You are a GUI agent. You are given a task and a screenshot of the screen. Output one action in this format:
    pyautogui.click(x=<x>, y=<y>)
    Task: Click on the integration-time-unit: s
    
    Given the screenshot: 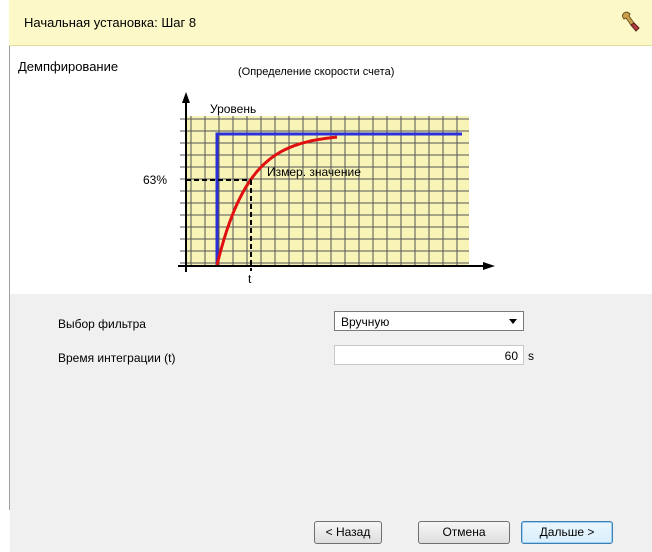 What is the action you would take?
    pyautogui.click(x=531, y=356)
    